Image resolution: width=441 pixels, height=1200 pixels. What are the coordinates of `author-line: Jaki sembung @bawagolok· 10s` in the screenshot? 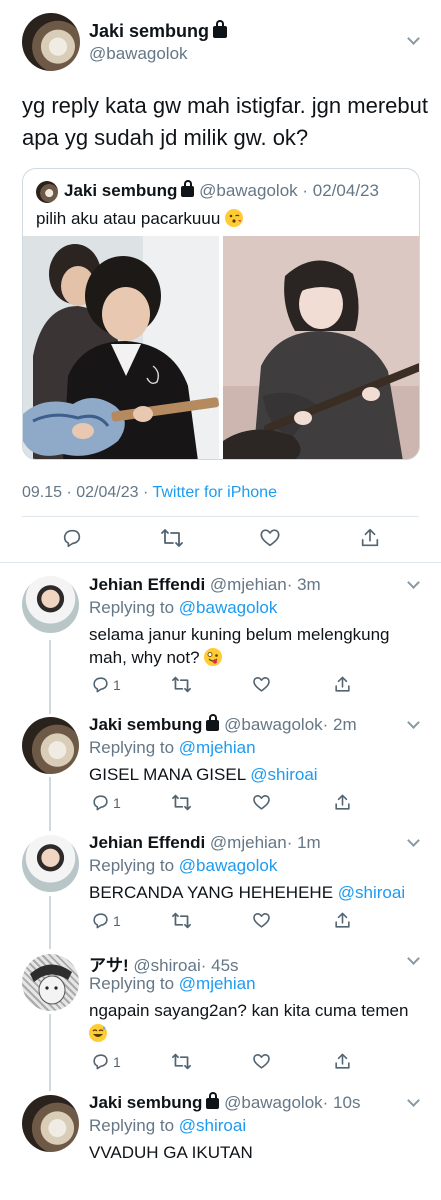 It's located at (225, 1102).